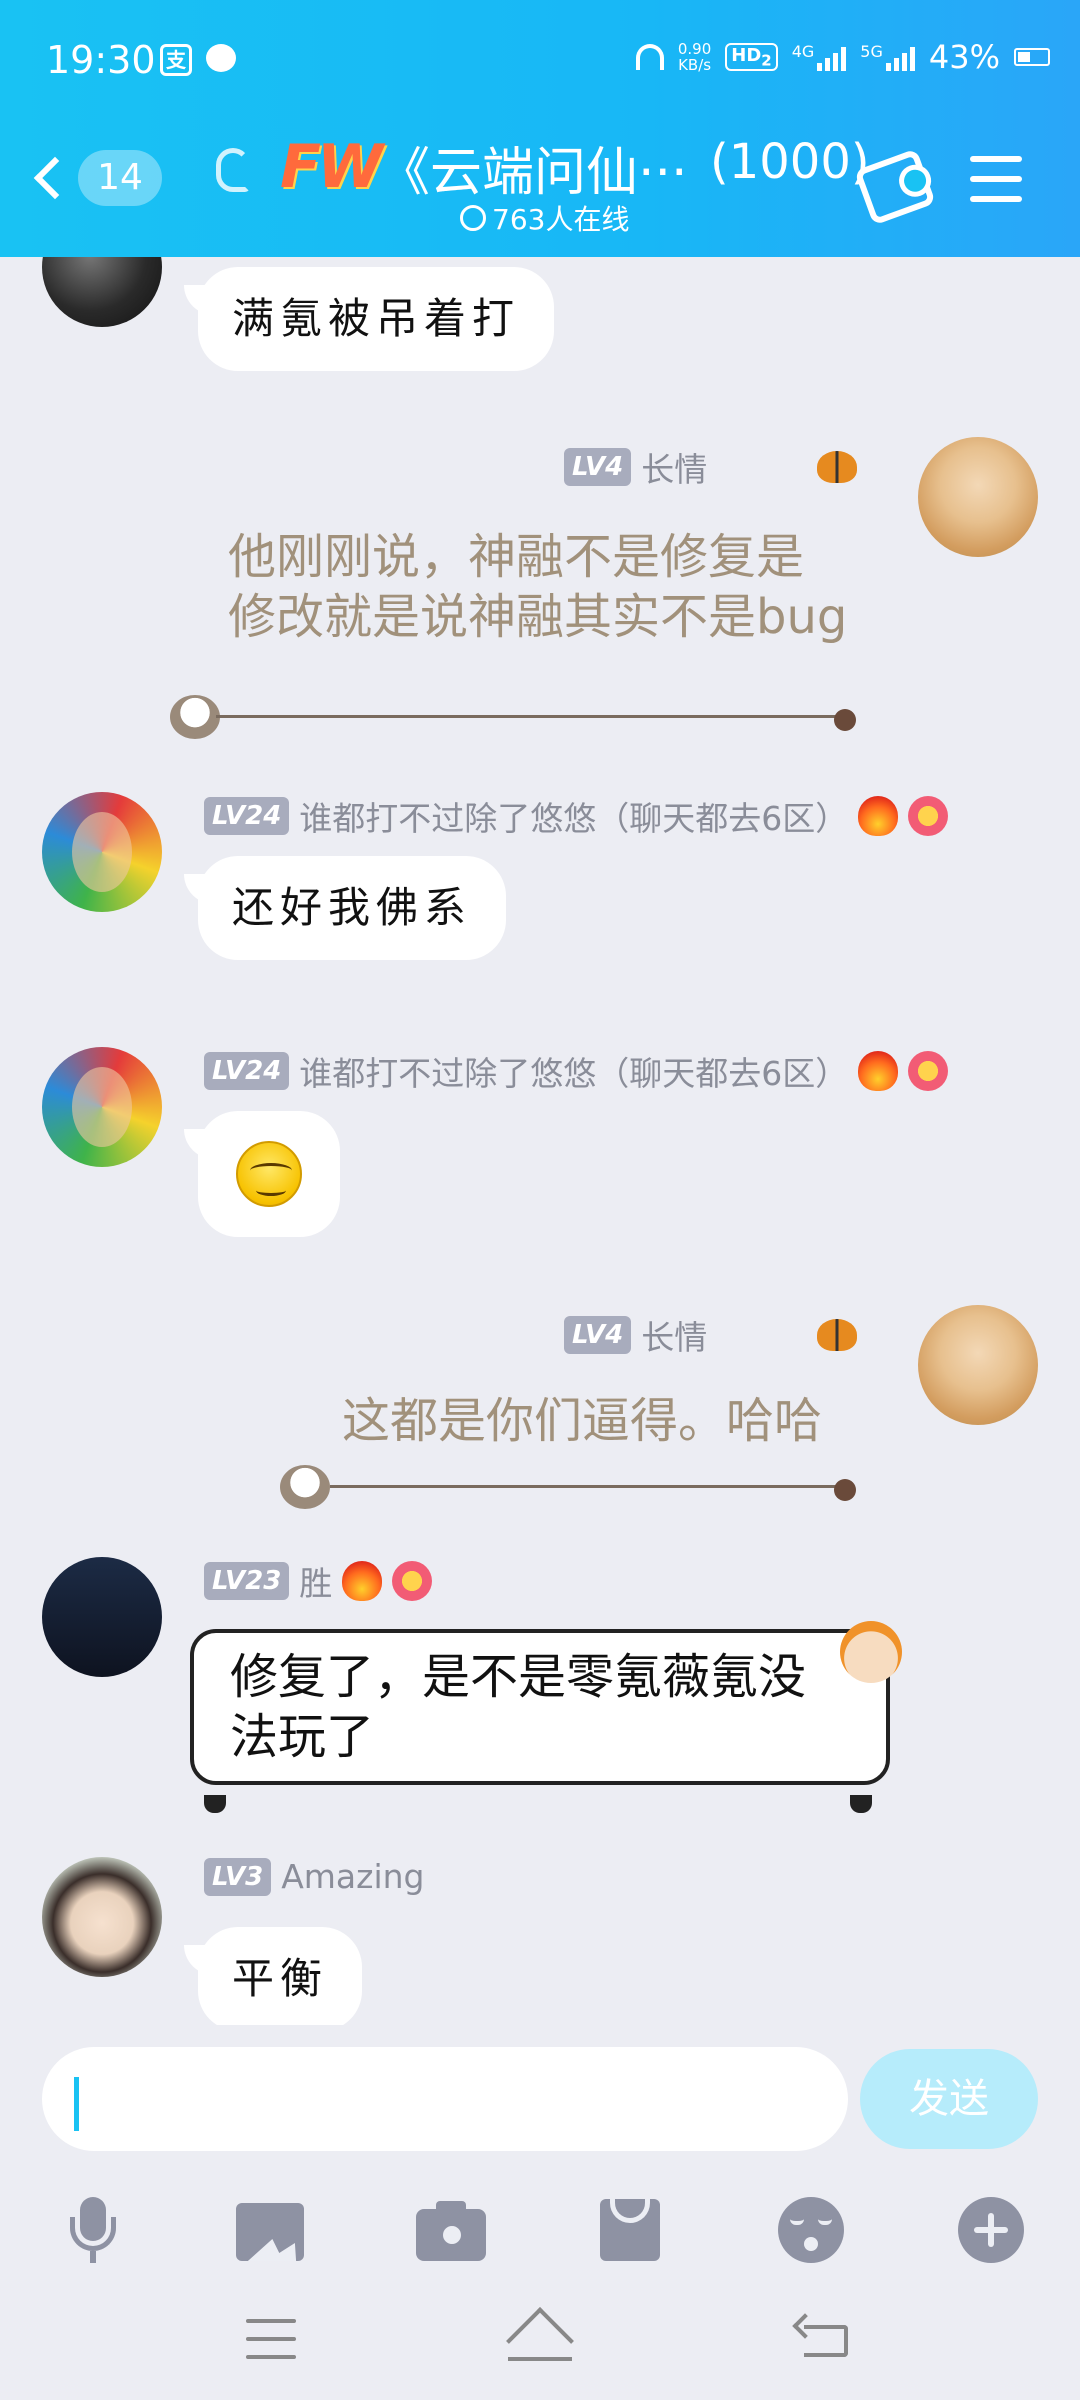 The height and width of the screenshot is (2400, 1080). What do you see at coordinates (631, 2230) in the screenshot?
I see `red-packet-icon` at bounding box center [631, 2230].